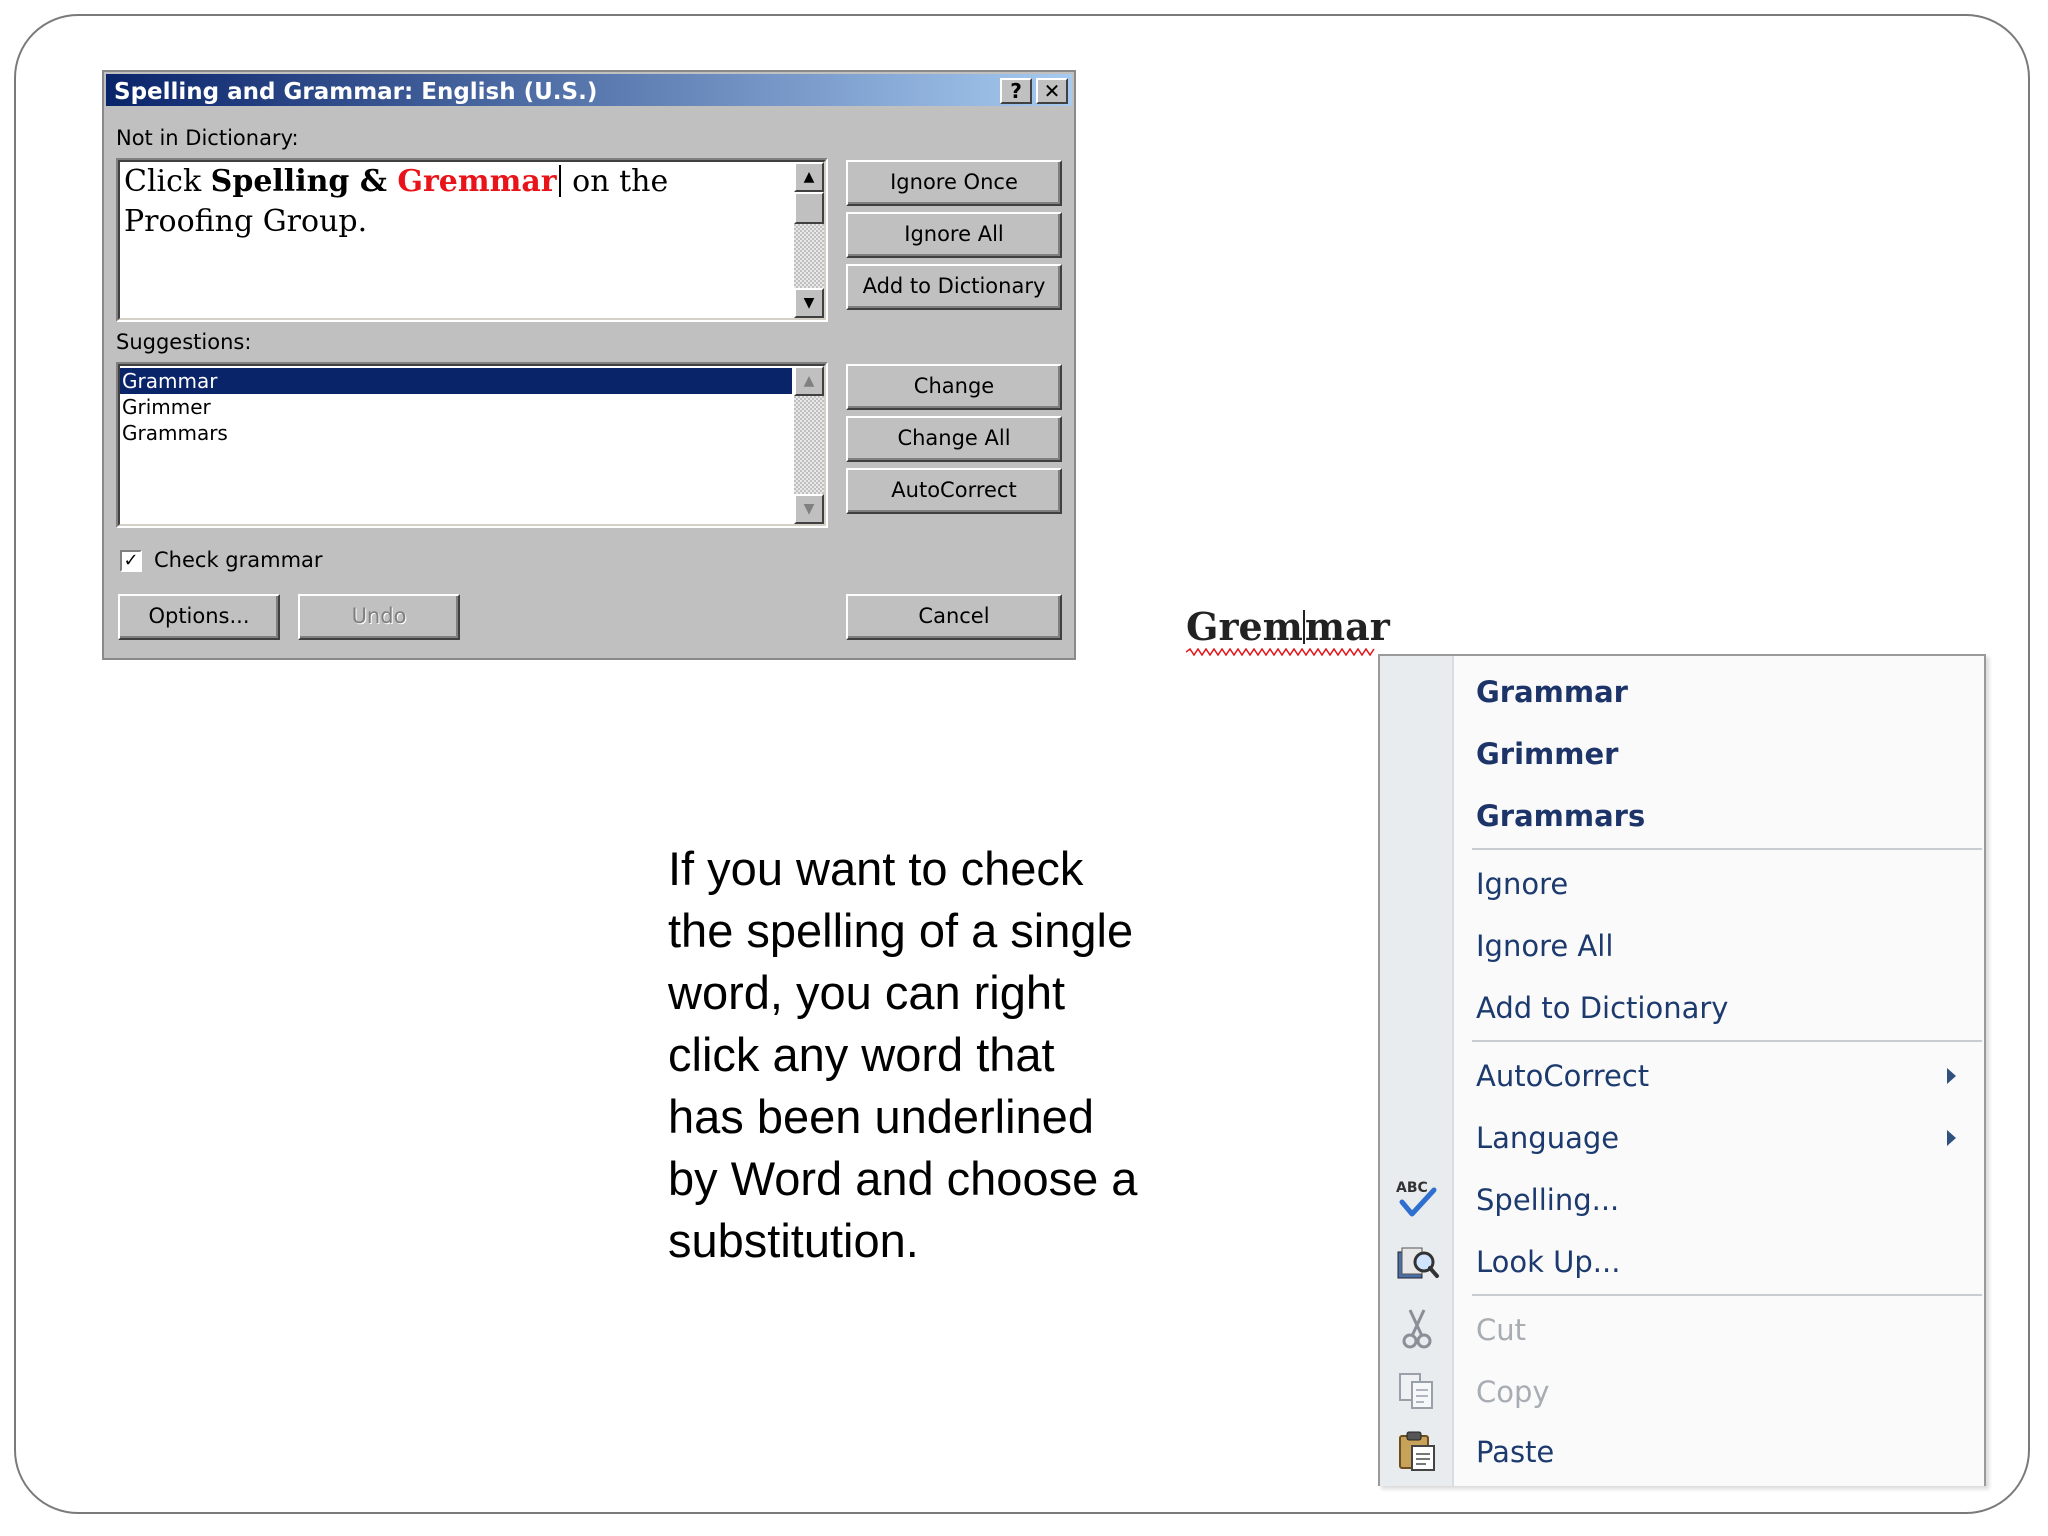 The height and width of the screenshot is (1536, 2048). Describe the element at coordinates (1515, 1452) in the screenshot. I see `menu-item-paste: Paste` at that location.